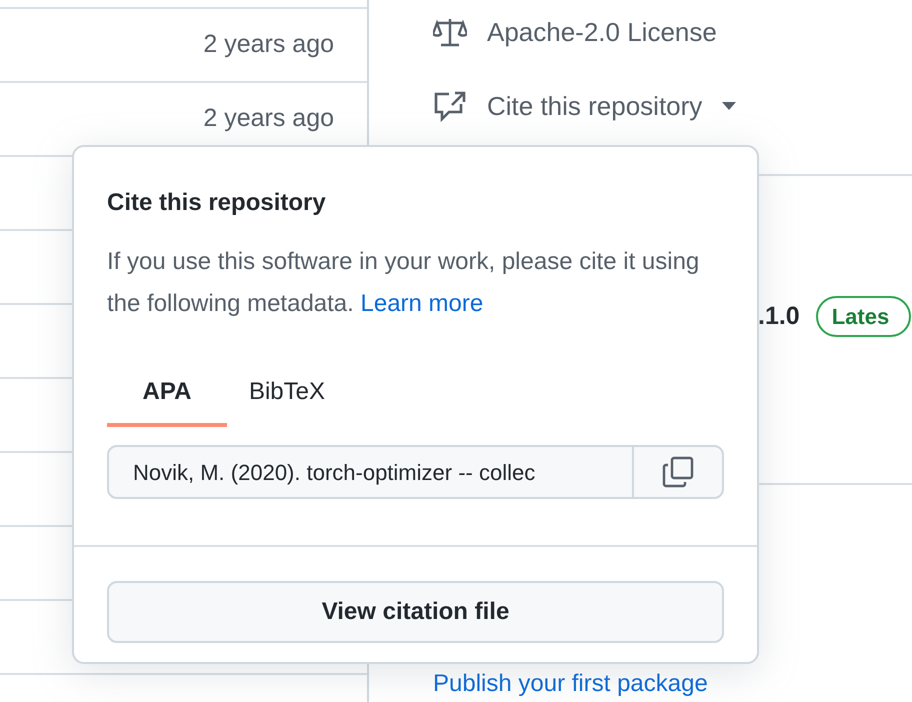  Describe the element at coordinates (602, 32) in the screenshot. I see `license-text: Apache-2.0 License` at that location.